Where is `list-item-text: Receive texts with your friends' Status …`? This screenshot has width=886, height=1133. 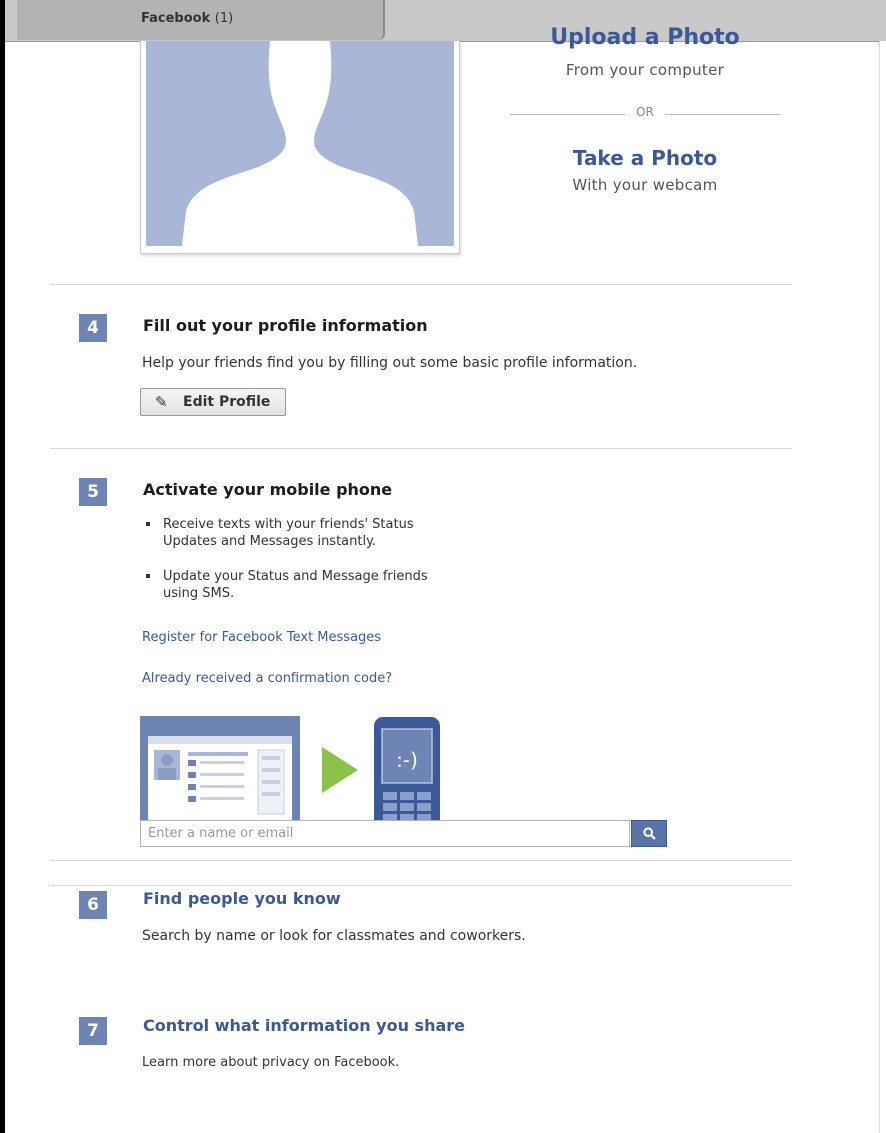
list-item-text: Receive texts with your friends' Status … is located at coordinates (288, 533).